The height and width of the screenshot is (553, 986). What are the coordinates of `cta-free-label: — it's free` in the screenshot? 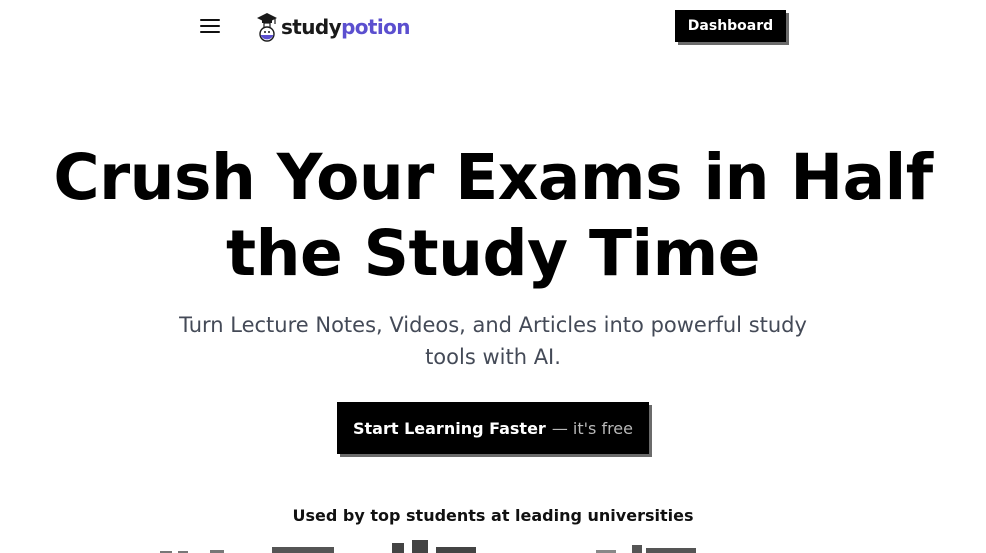 It's located at (592, 428).